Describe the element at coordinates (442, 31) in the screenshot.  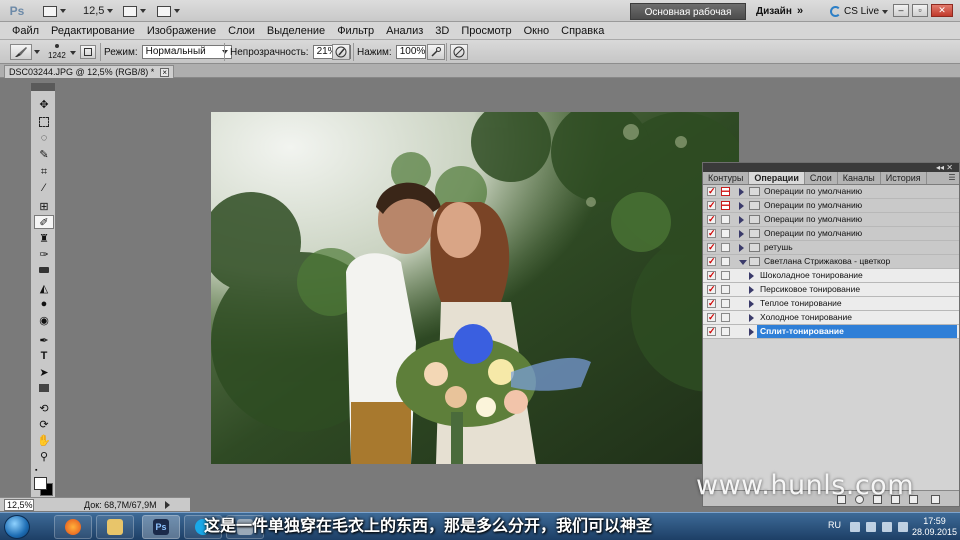
I see `menu-3d: 3D` at that location.